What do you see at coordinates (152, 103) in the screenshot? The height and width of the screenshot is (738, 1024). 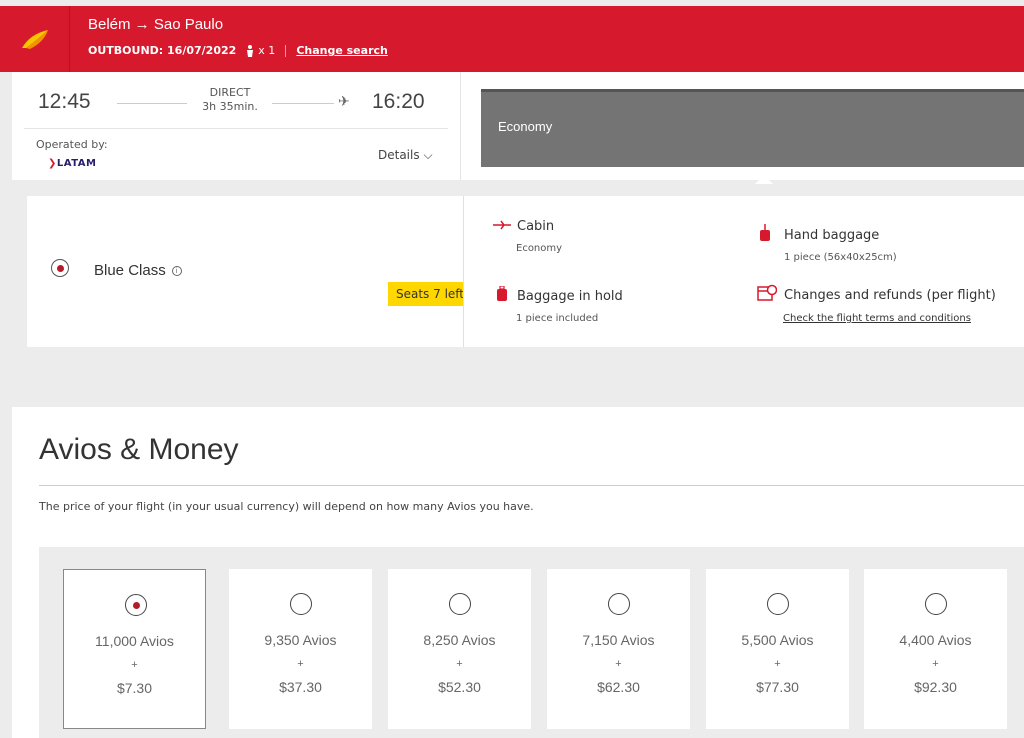 I see `timeline-left` at bounding box center [152, 103].